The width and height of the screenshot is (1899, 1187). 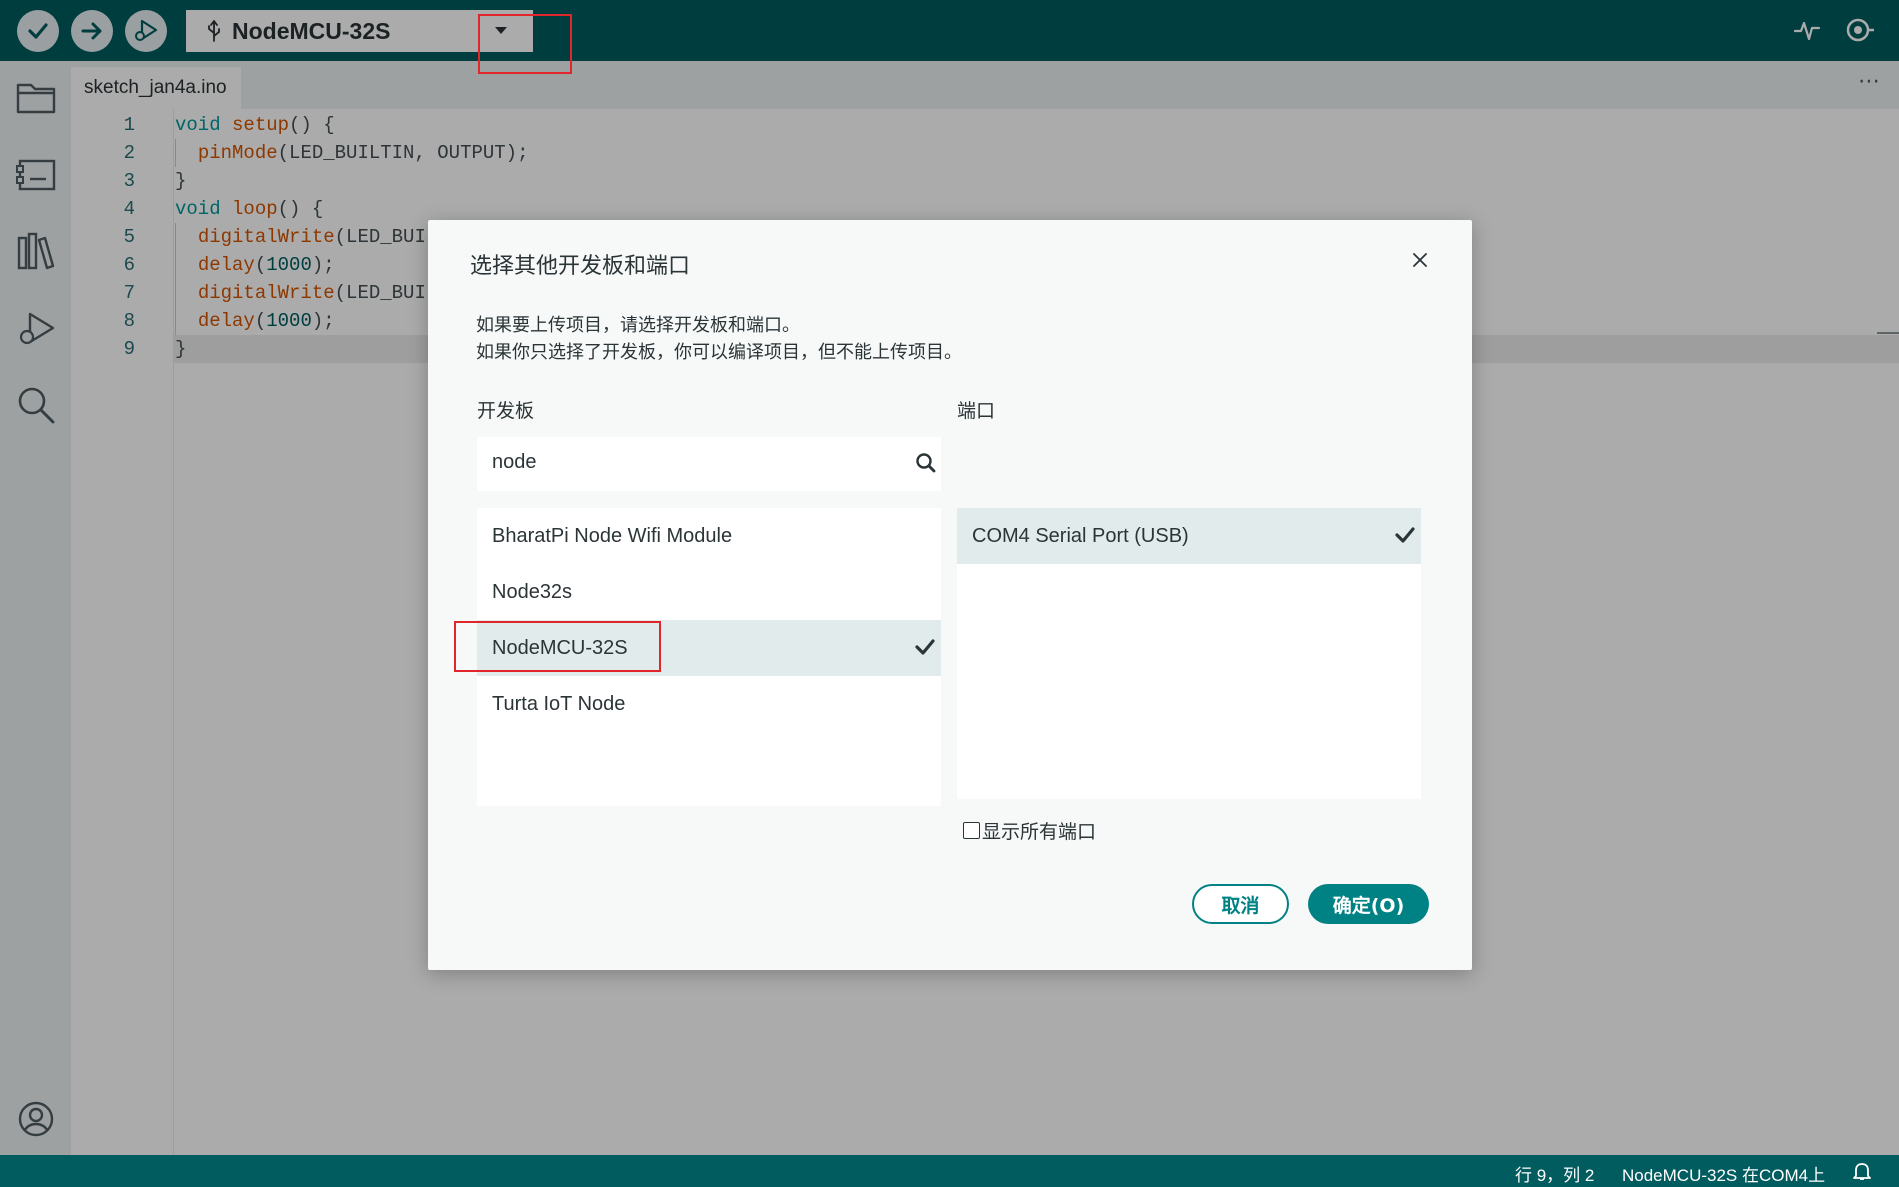 What do you see at coordinates (1555, 1175) in the screenshot?
I see `cursor-position: 行 9，列 2` at bounding box center [1555, 1175].